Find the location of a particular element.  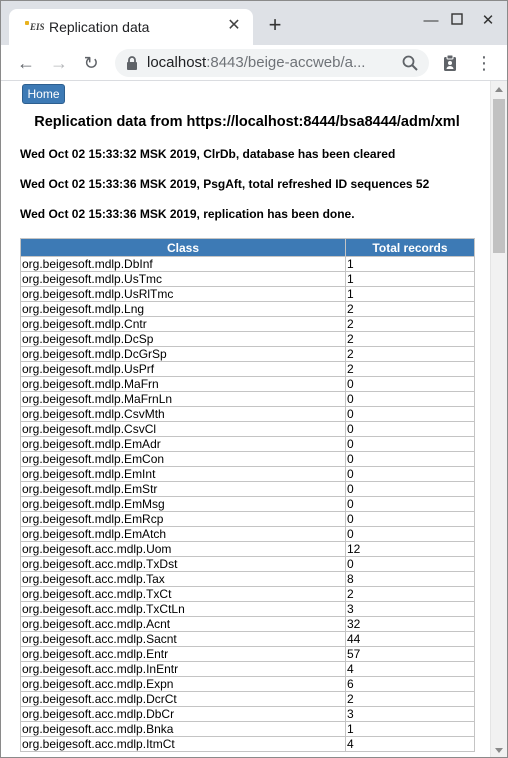

class-cell: org.beigesoft.mdlp.Cntr is located at coordinates (183, 324).